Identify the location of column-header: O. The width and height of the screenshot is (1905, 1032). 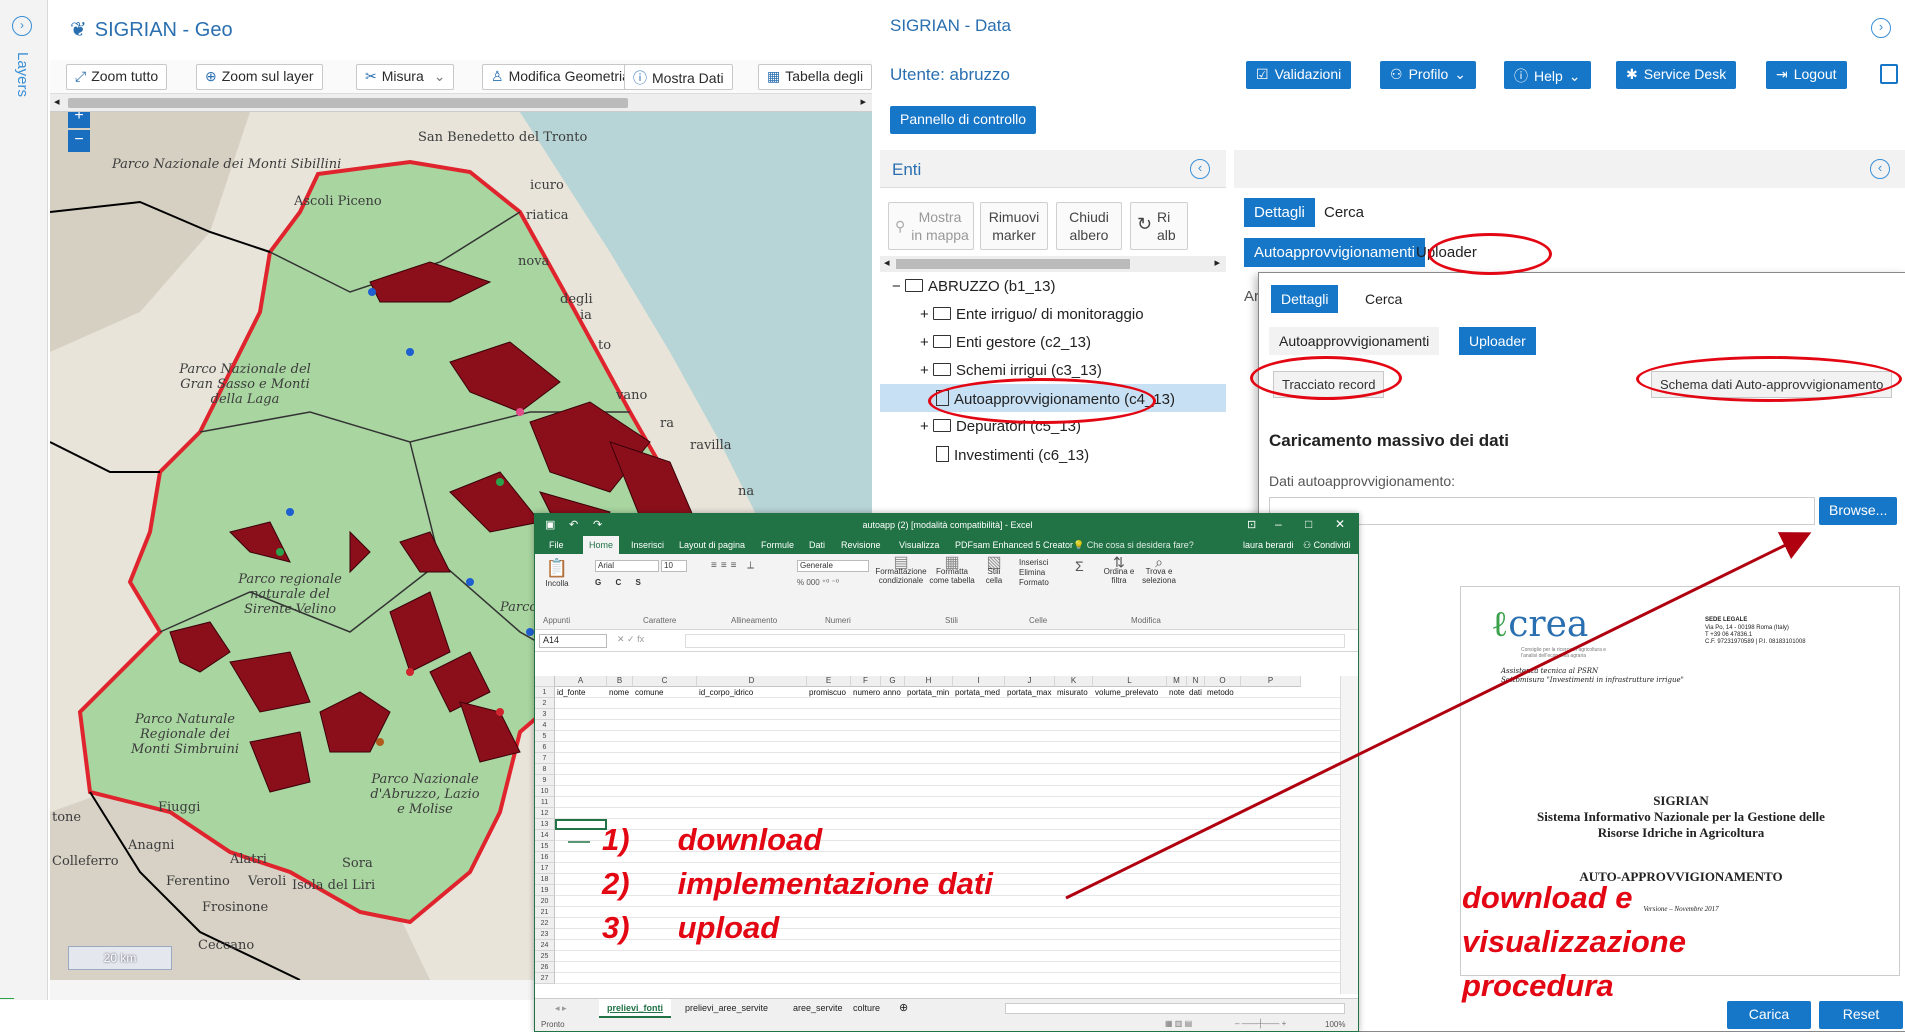
(1223, 681).